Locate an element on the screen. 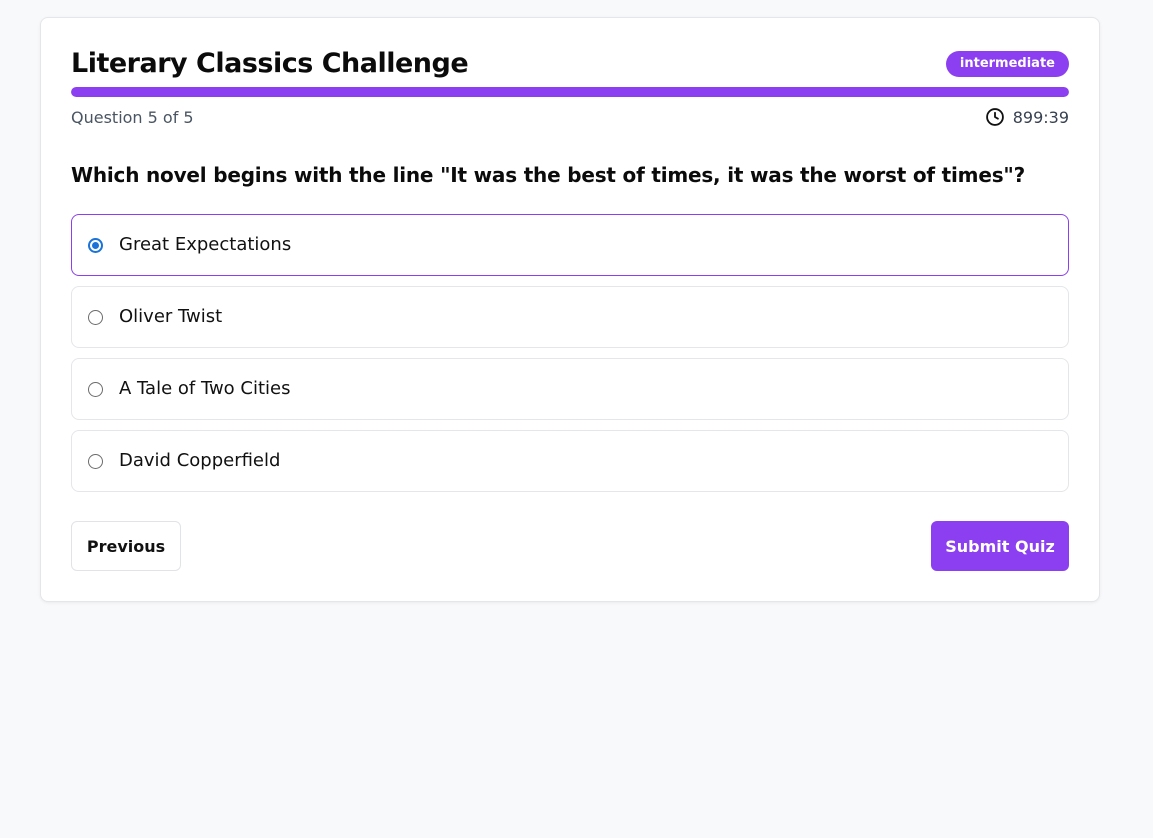  answer-option: A Tale of Two Cities is located at coordinates (570, 389).